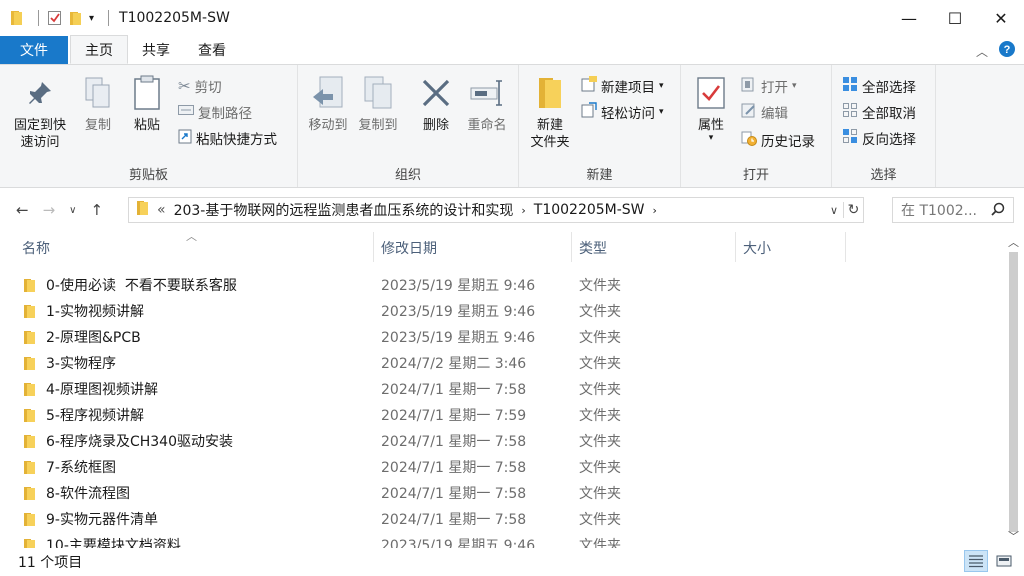 The width and height of the screenshot is (1024, 576). What do you see at coordinates (850, 138) in the screenshot?
I see `invert-selection-icon` at bounding box center [850, 138].